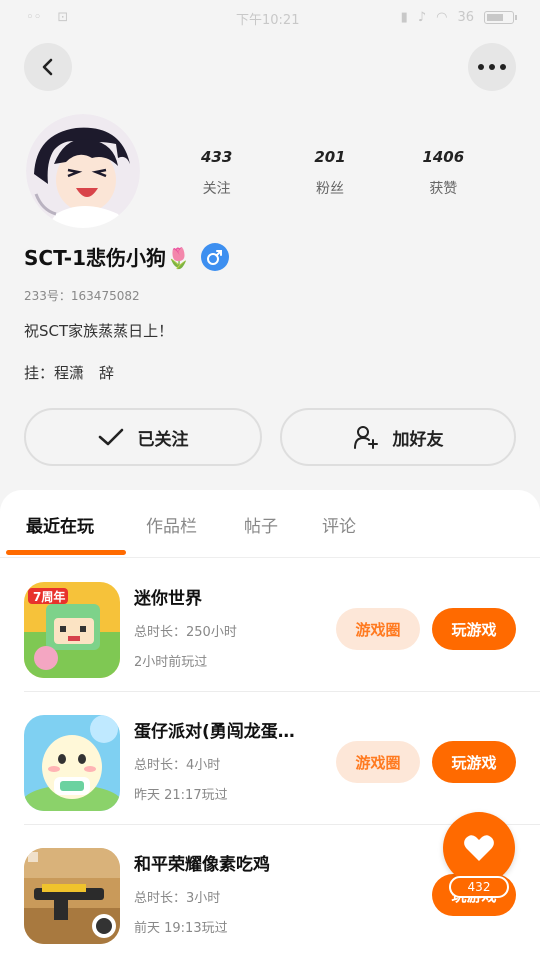  I want to click on check-icon, so click(110, 437).